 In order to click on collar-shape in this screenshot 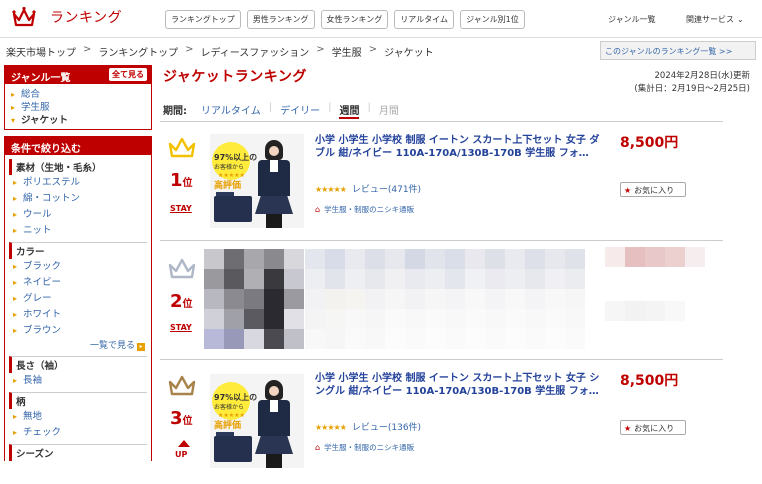, I will do `click(274, 166)`.